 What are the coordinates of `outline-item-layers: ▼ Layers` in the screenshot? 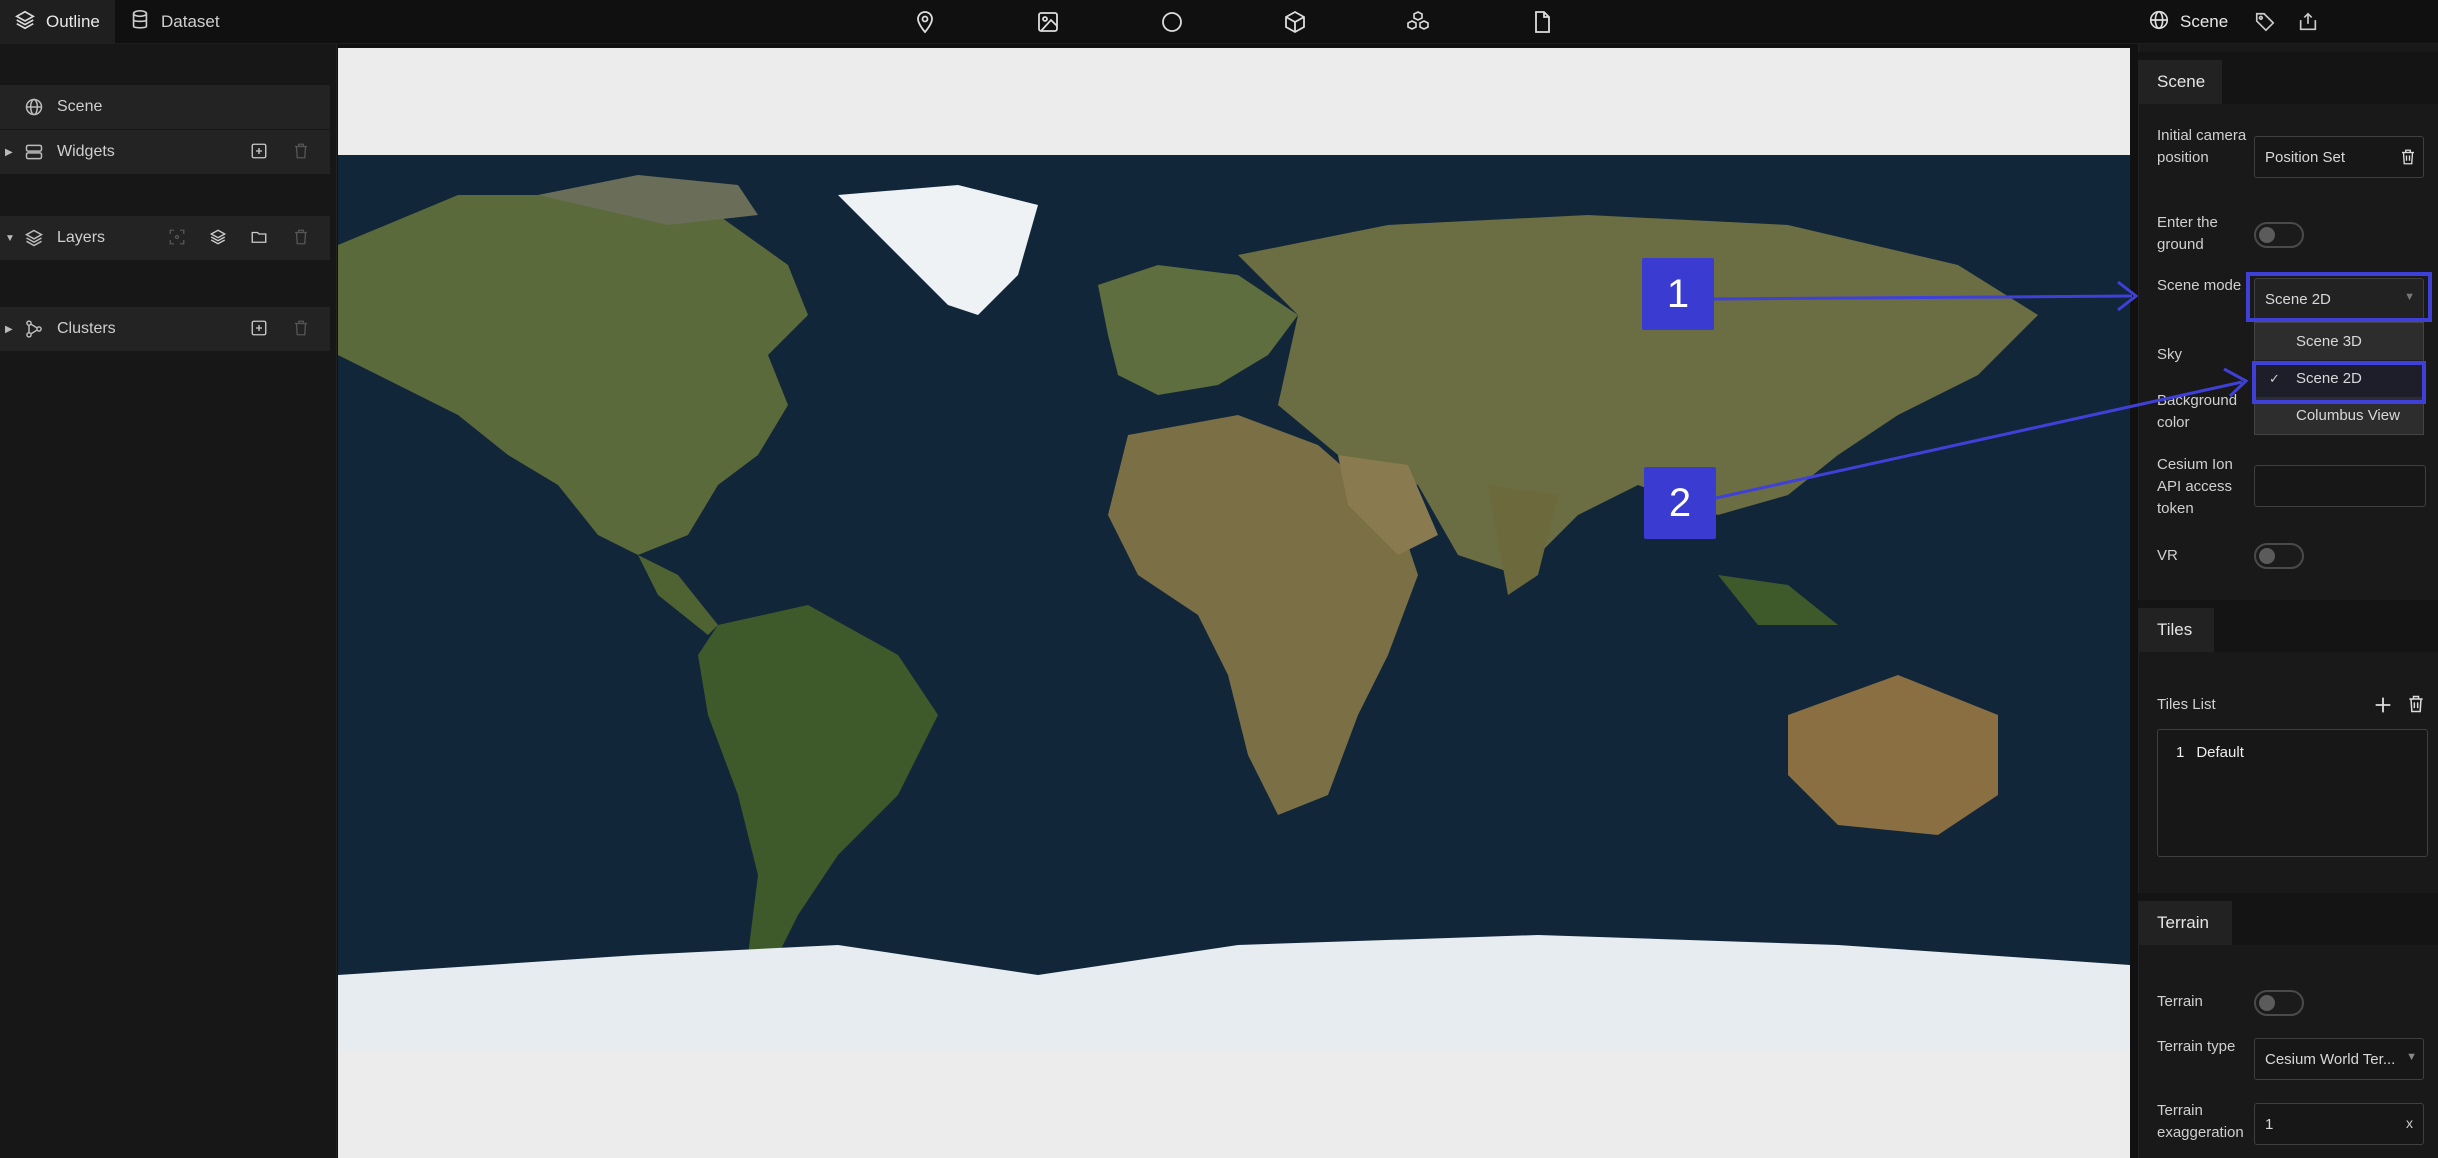 It's located at (165, 238).